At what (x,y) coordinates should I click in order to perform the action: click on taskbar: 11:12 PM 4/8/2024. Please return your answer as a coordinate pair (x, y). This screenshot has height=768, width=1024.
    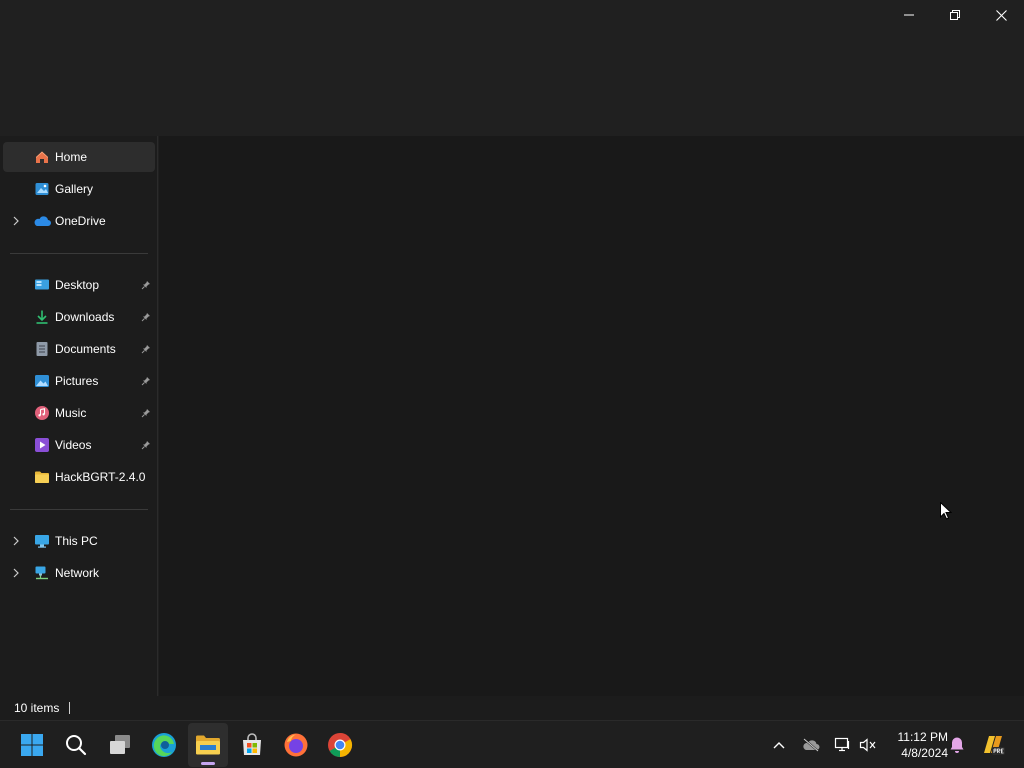
    Looking at the image, I should click on (512, 744).